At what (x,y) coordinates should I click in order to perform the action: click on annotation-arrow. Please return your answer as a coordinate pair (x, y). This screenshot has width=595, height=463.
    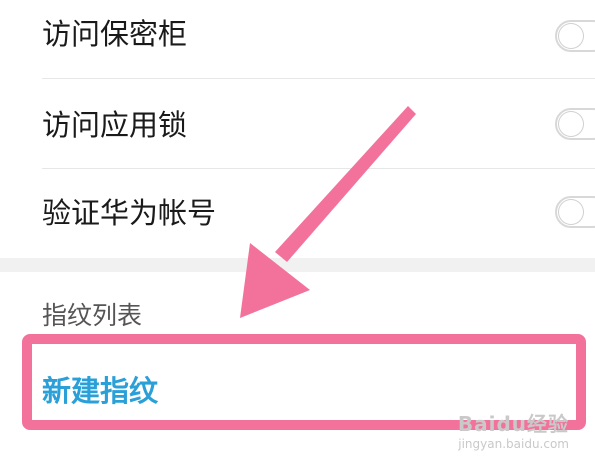
    Looking at the image, I should click on (328, 212).